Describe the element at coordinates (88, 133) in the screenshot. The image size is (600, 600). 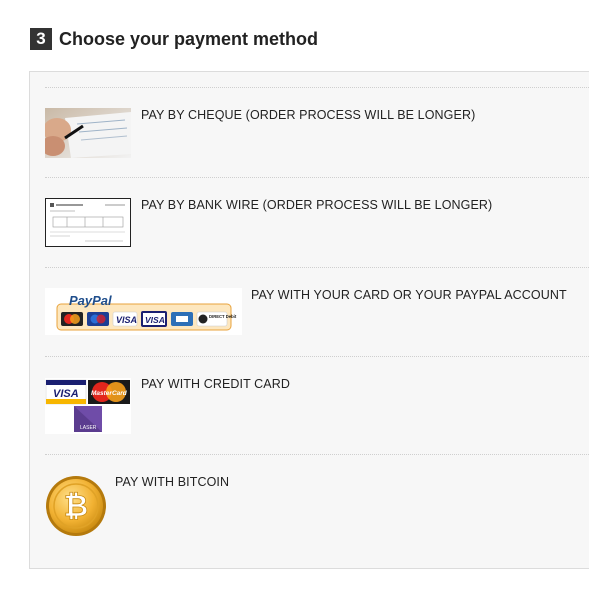
I see `cheque-photo-icon` at that location.